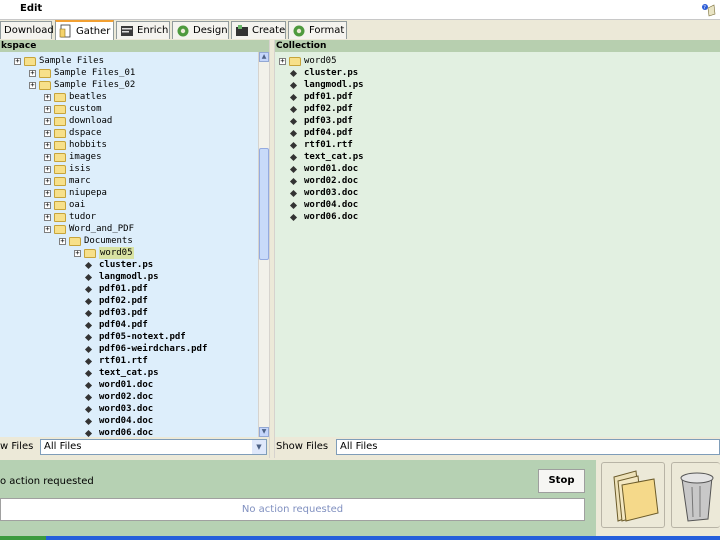 The width and height of the screenshot is (720, 540). What do you see at coordinates (129, 61) in the screenshot?
I see `tree-folder-node: + Sample Files` at bounding box center [129, 61].